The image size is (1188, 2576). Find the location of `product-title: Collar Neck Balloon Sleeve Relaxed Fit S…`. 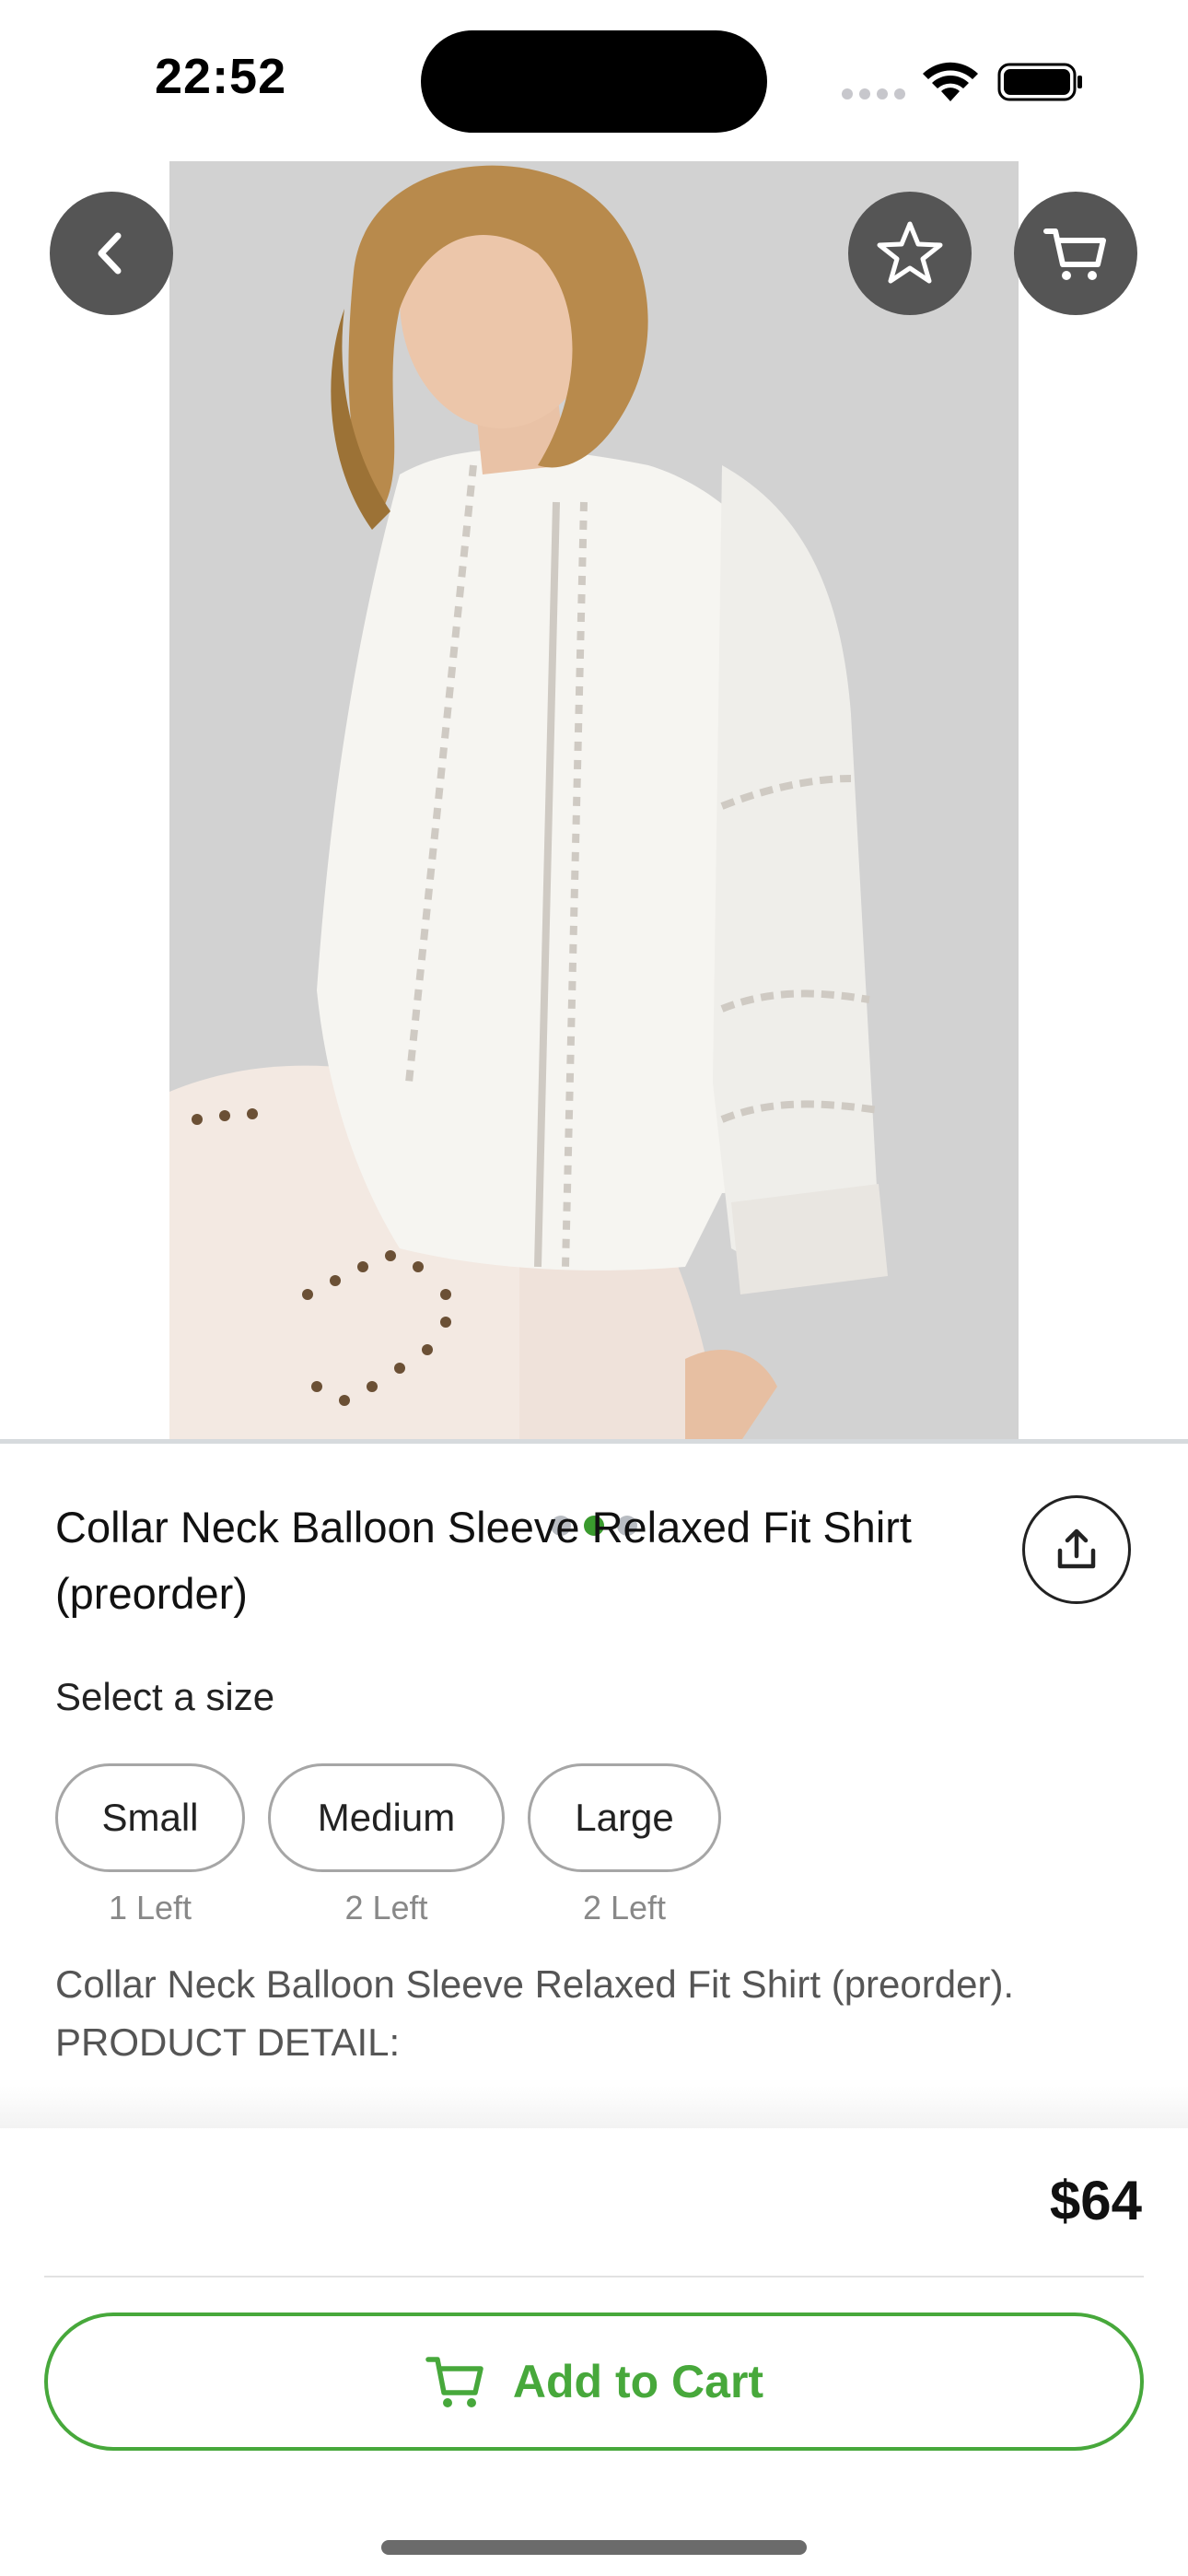

product-title: Collar Neck Balloon Sleeve Relaxed Fit S… is located at coordinates (483, 1560).